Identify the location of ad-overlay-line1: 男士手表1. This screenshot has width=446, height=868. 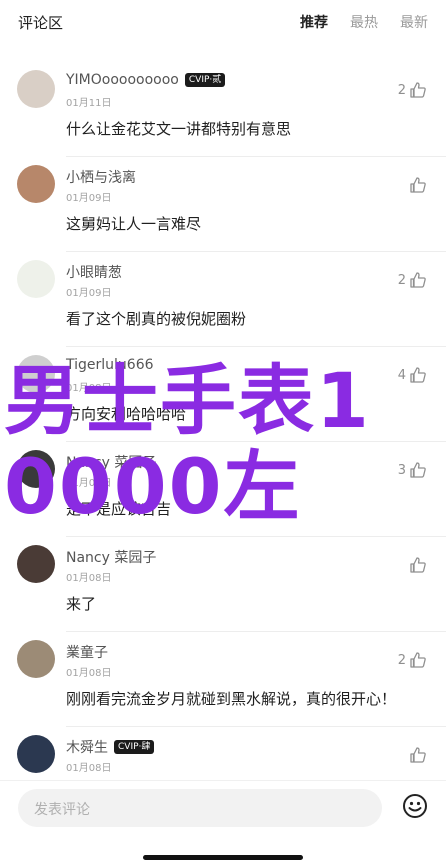
(187, 400).